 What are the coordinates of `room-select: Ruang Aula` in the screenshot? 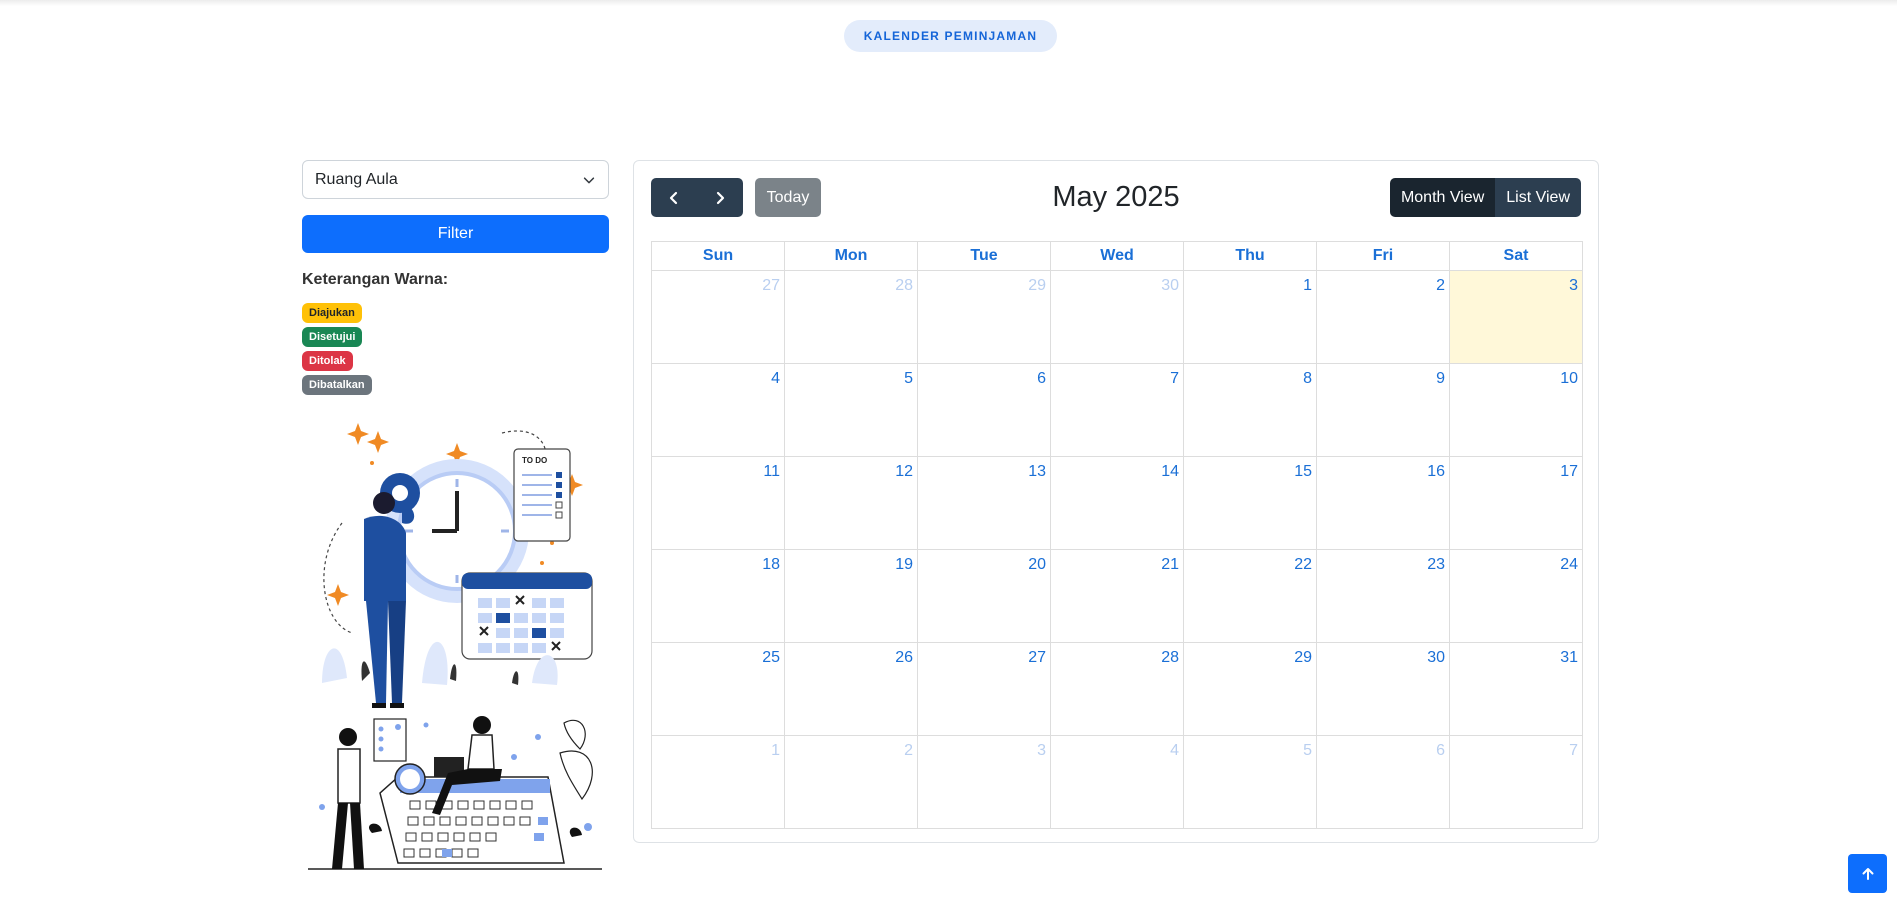 It's located at (455, 179).